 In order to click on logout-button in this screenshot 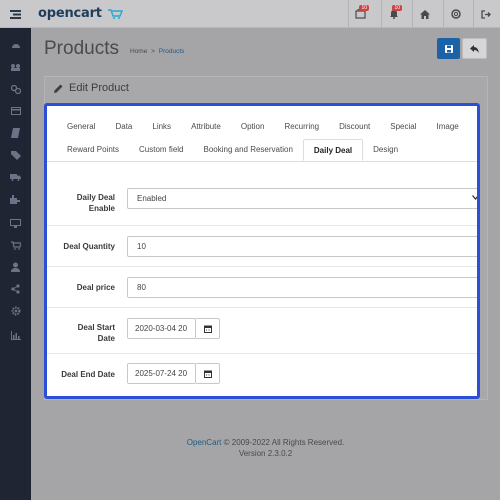, I will do `click(485, 14)`.